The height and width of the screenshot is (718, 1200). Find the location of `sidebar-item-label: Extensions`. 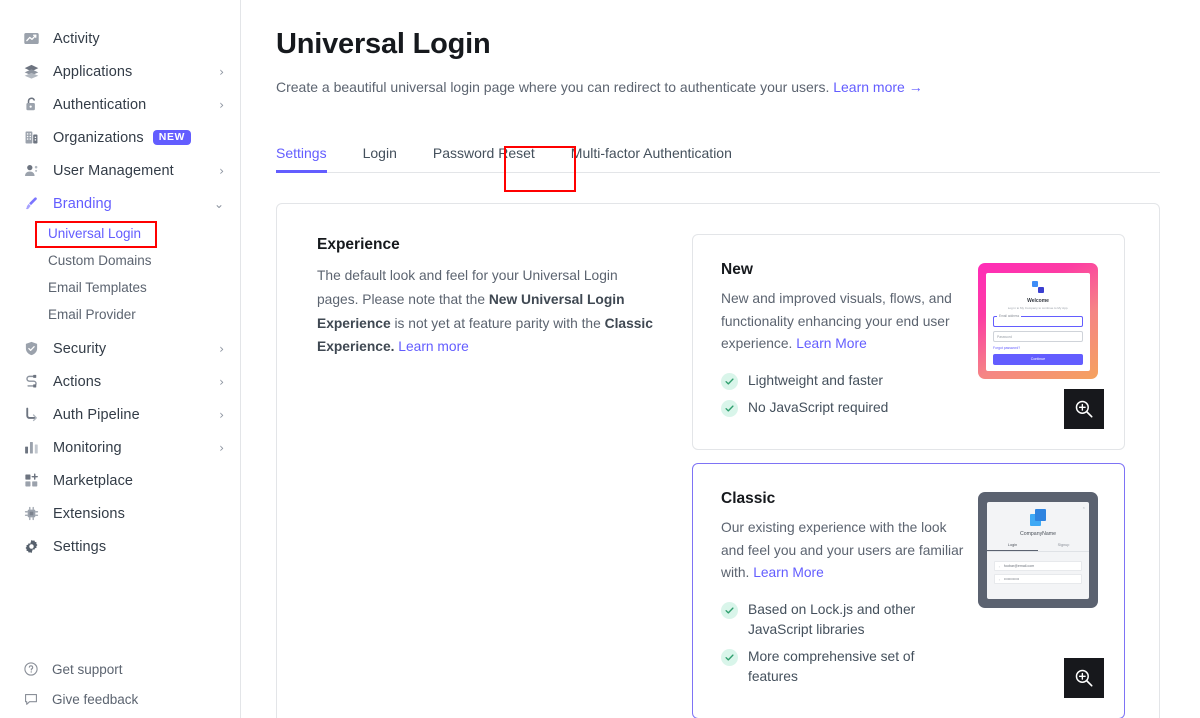

sidebar-item-label: Extensions is located at coordinates (89, 513).